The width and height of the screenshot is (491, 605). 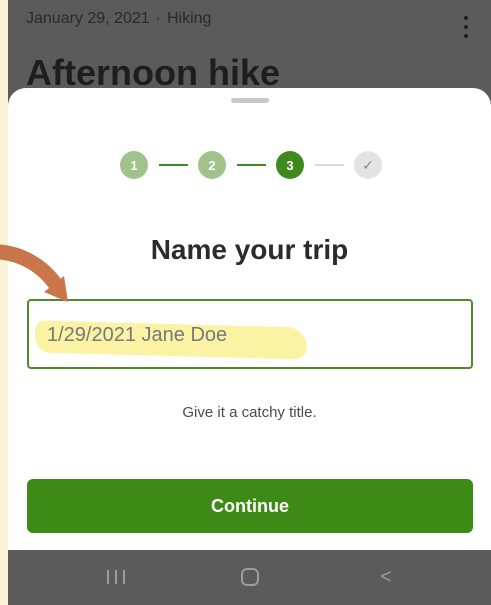 What do you see at coordinates (189, 18) in the screenshot?
I see `activity-type: Hiking` at bounding box center [189, 18].